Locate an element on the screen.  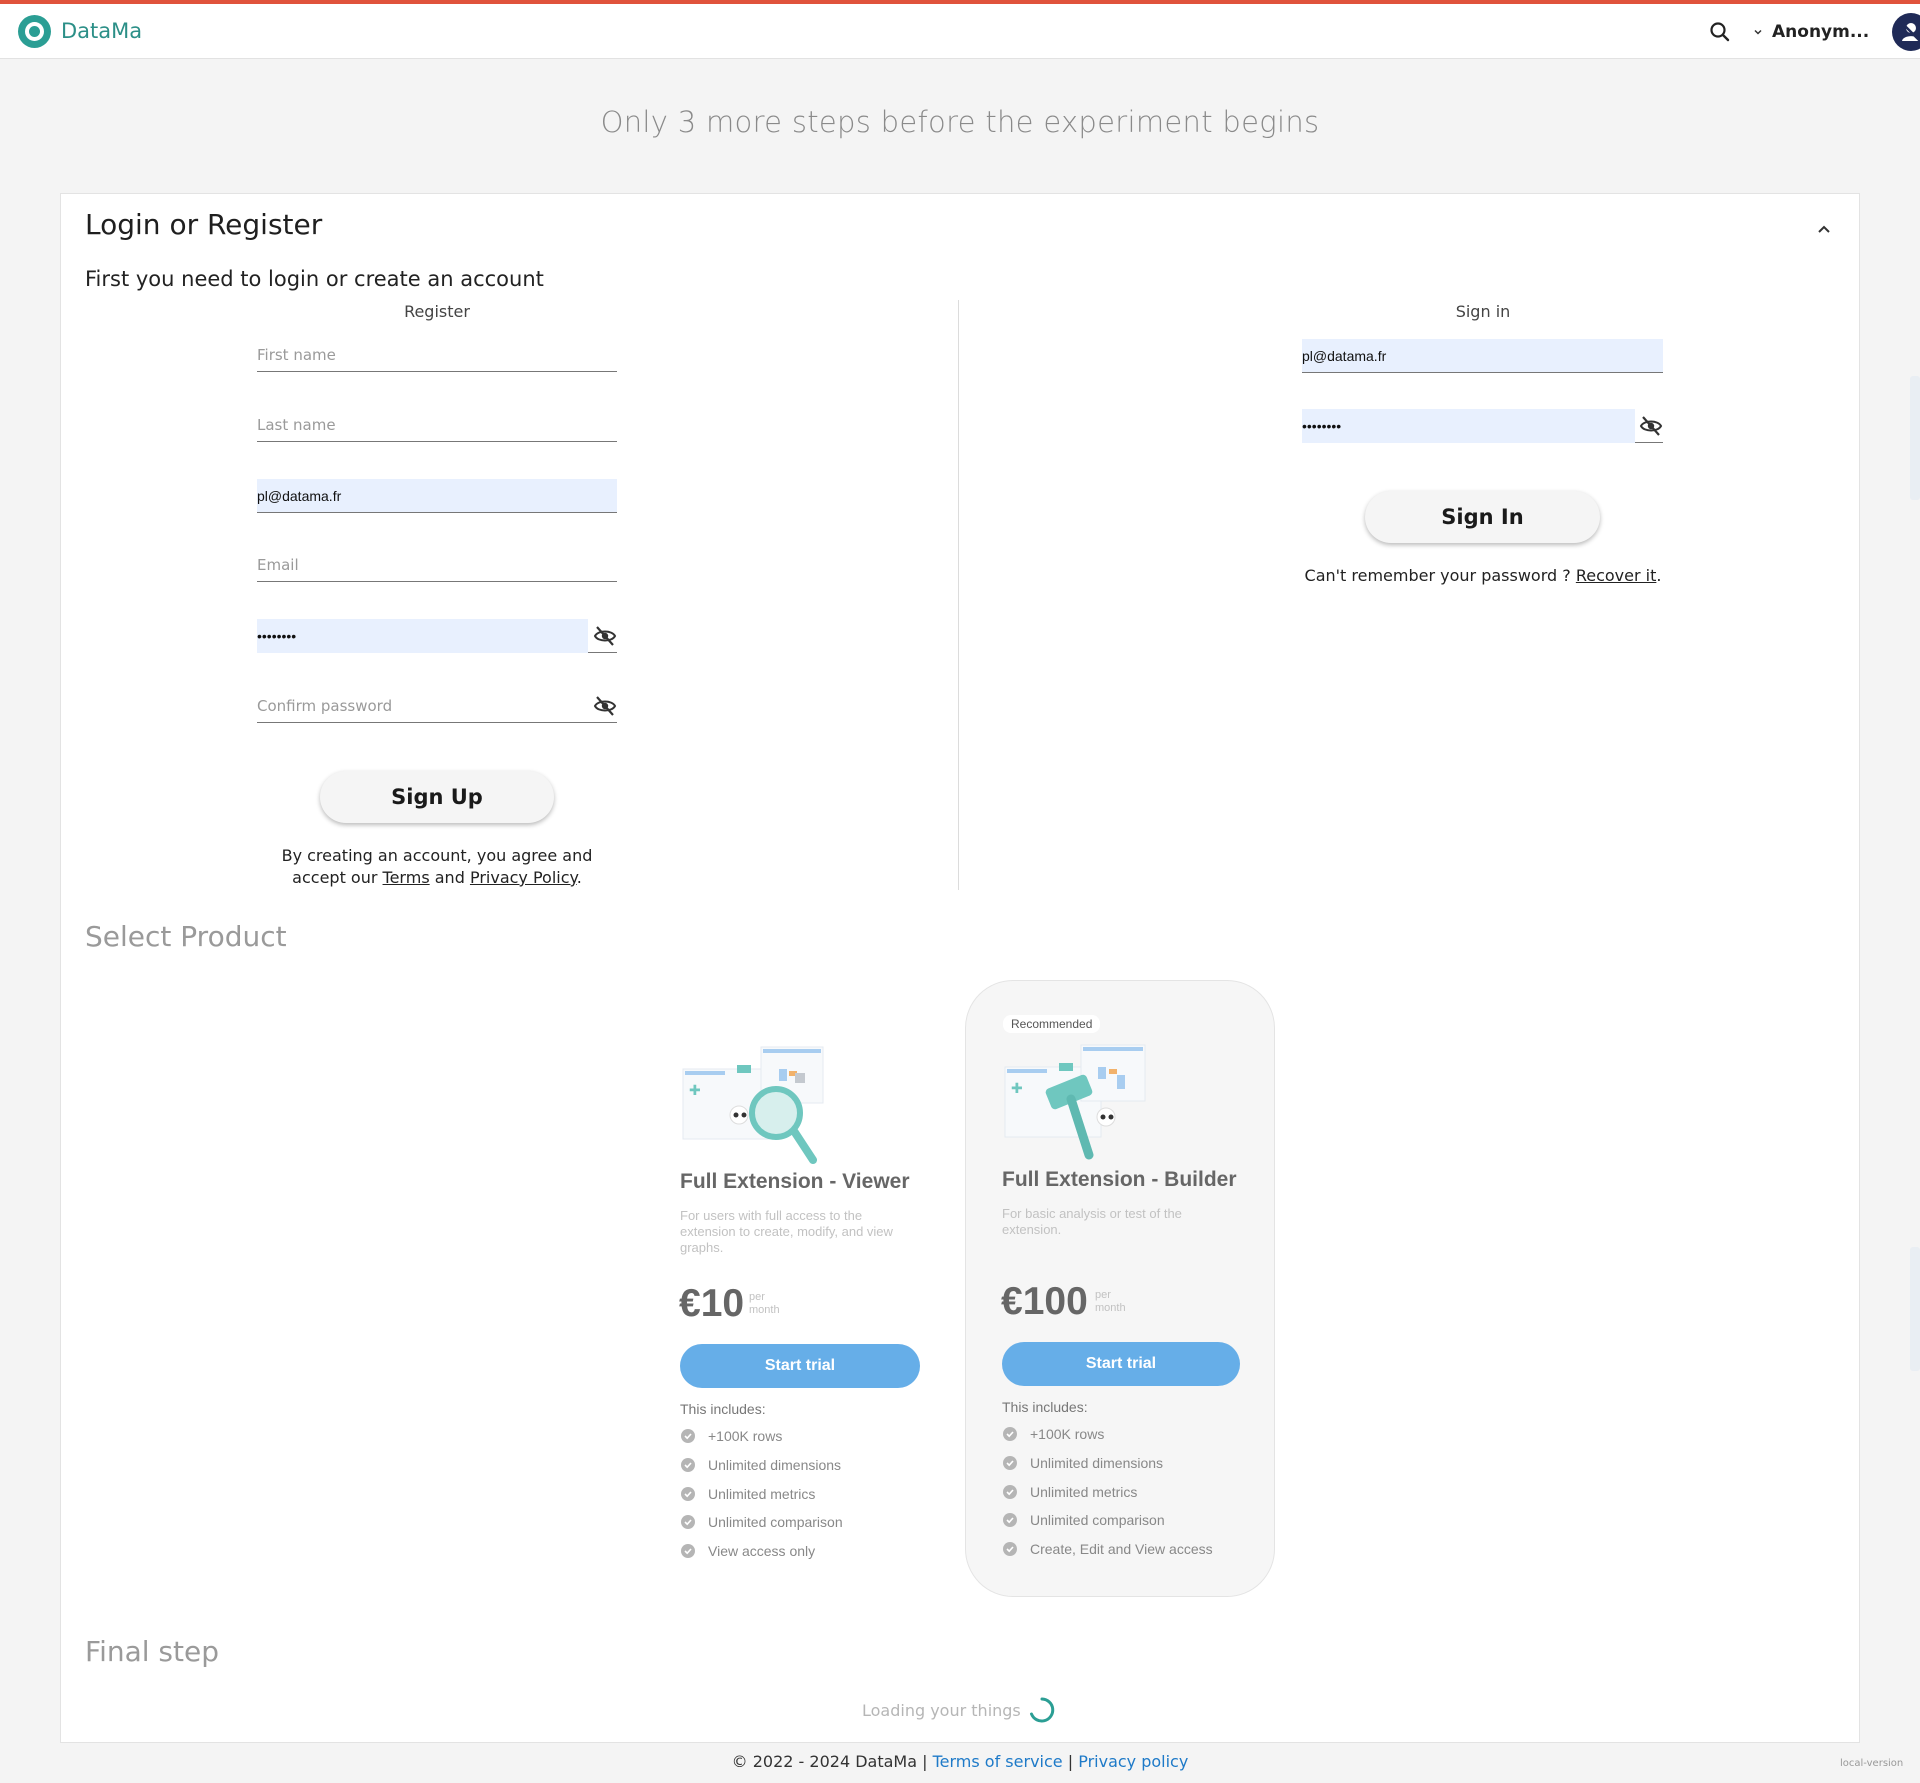
last-name-input is located at coordinates (437, 424).